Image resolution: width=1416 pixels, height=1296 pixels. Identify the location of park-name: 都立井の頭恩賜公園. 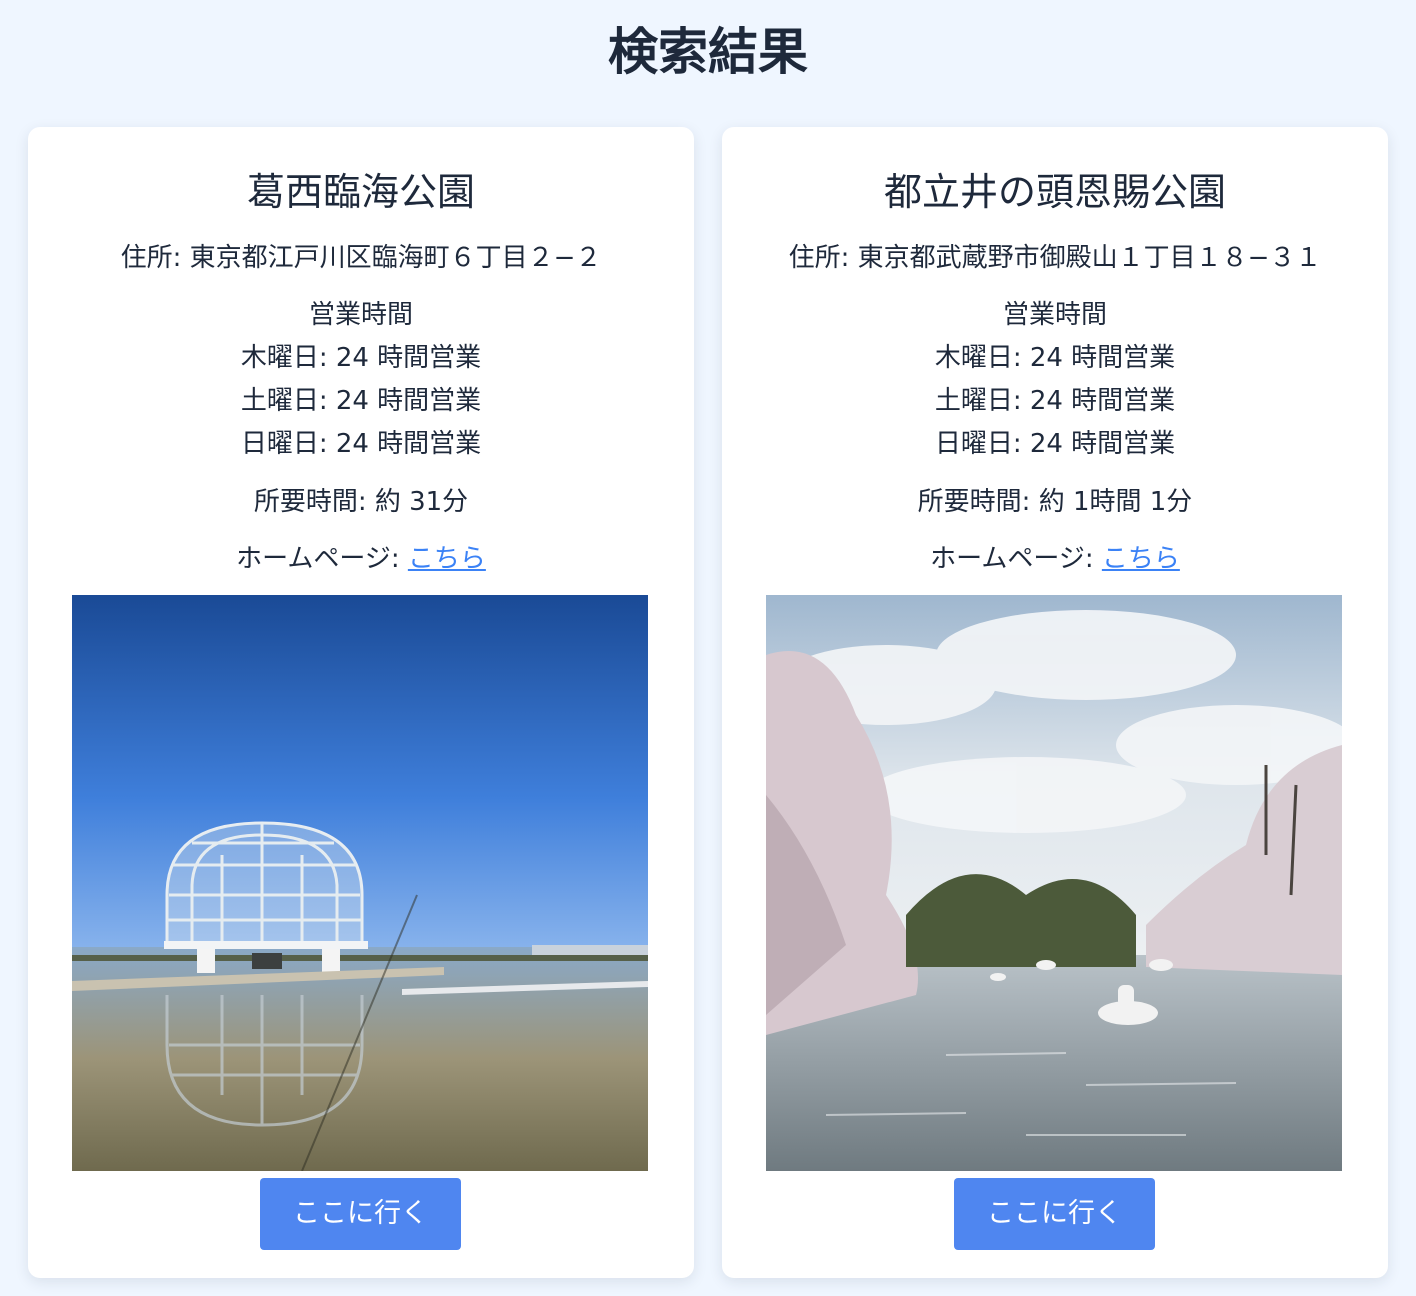
(1054, 192).